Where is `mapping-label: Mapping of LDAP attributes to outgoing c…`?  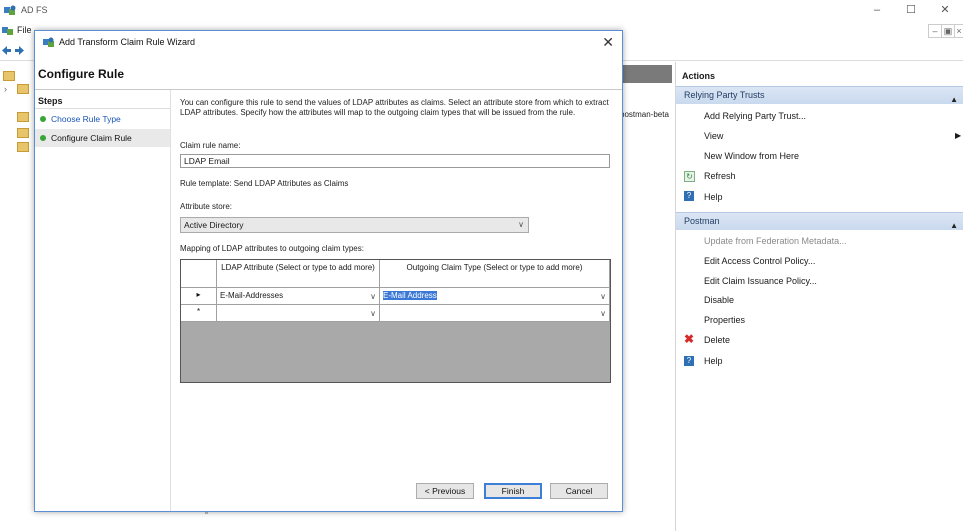
mapping-label: Mapping of LDAP attributes to outgoing c… is located at coordinates (272, 248).